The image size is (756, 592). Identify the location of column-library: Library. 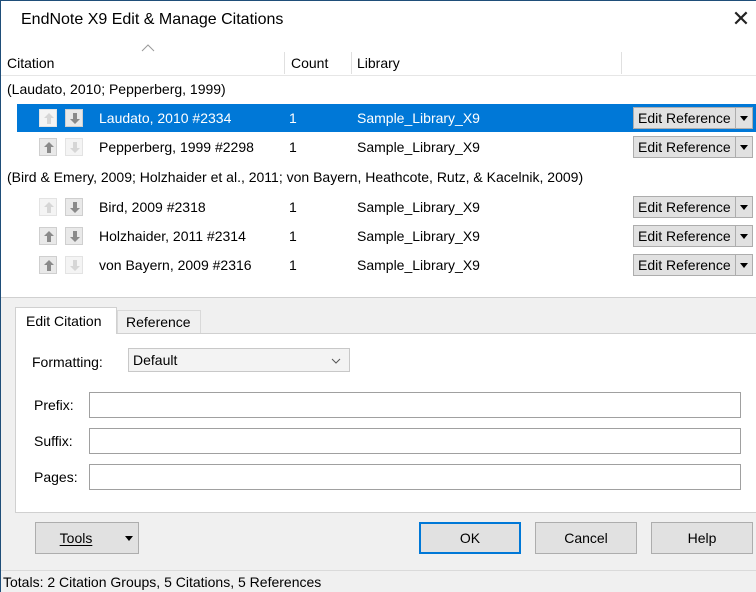
(378, 63).